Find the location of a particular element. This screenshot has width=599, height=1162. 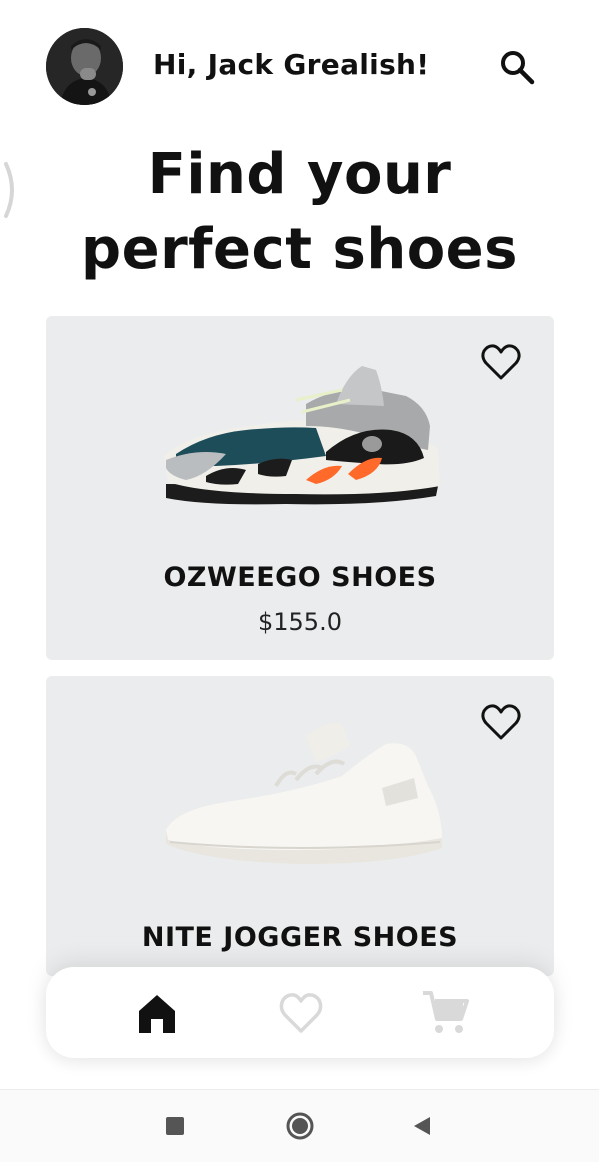

nav-favorites-button is located at coordinates (301, 1013).